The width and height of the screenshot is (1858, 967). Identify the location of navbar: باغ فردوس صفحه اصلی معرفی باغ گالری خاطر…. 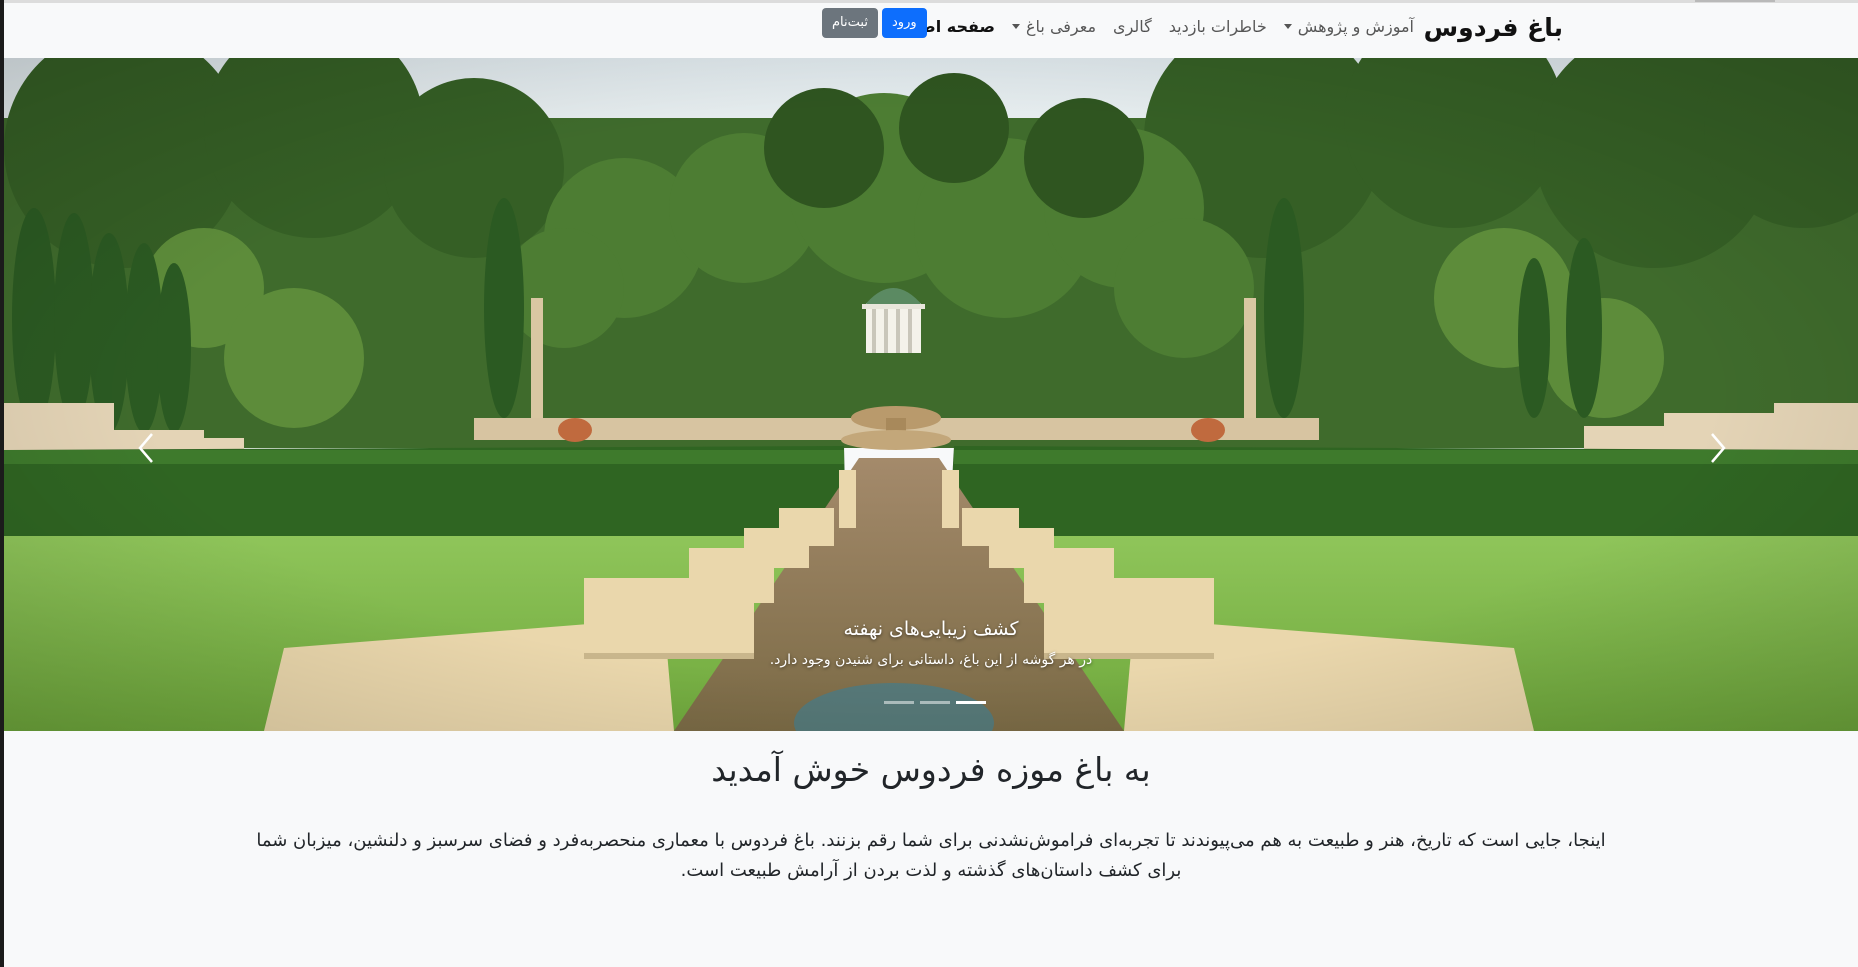
(931, 30).